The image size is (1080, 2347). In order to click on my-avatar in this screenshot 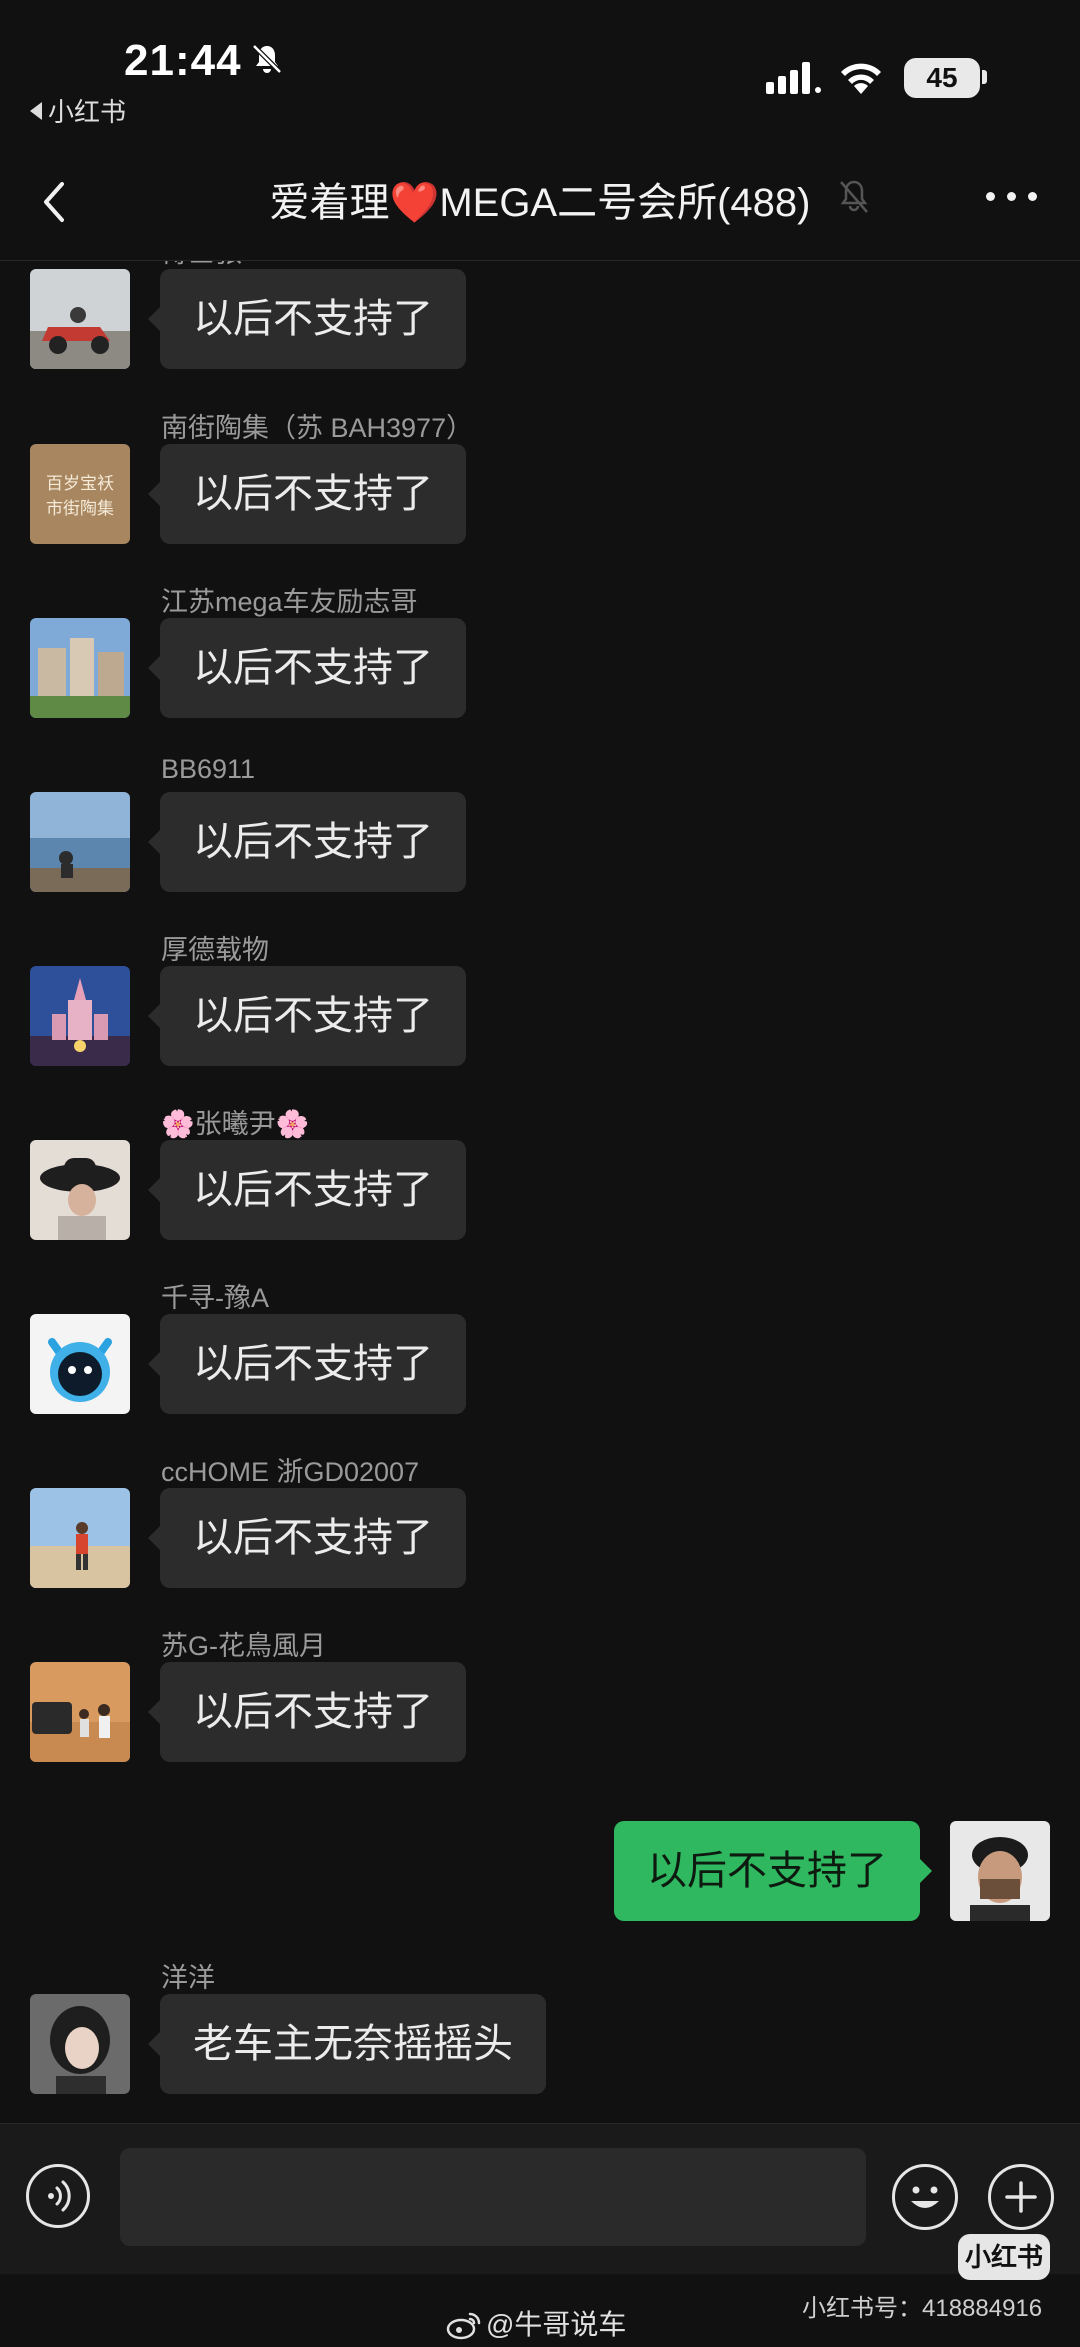, I will do `click(1000, 1871)`.